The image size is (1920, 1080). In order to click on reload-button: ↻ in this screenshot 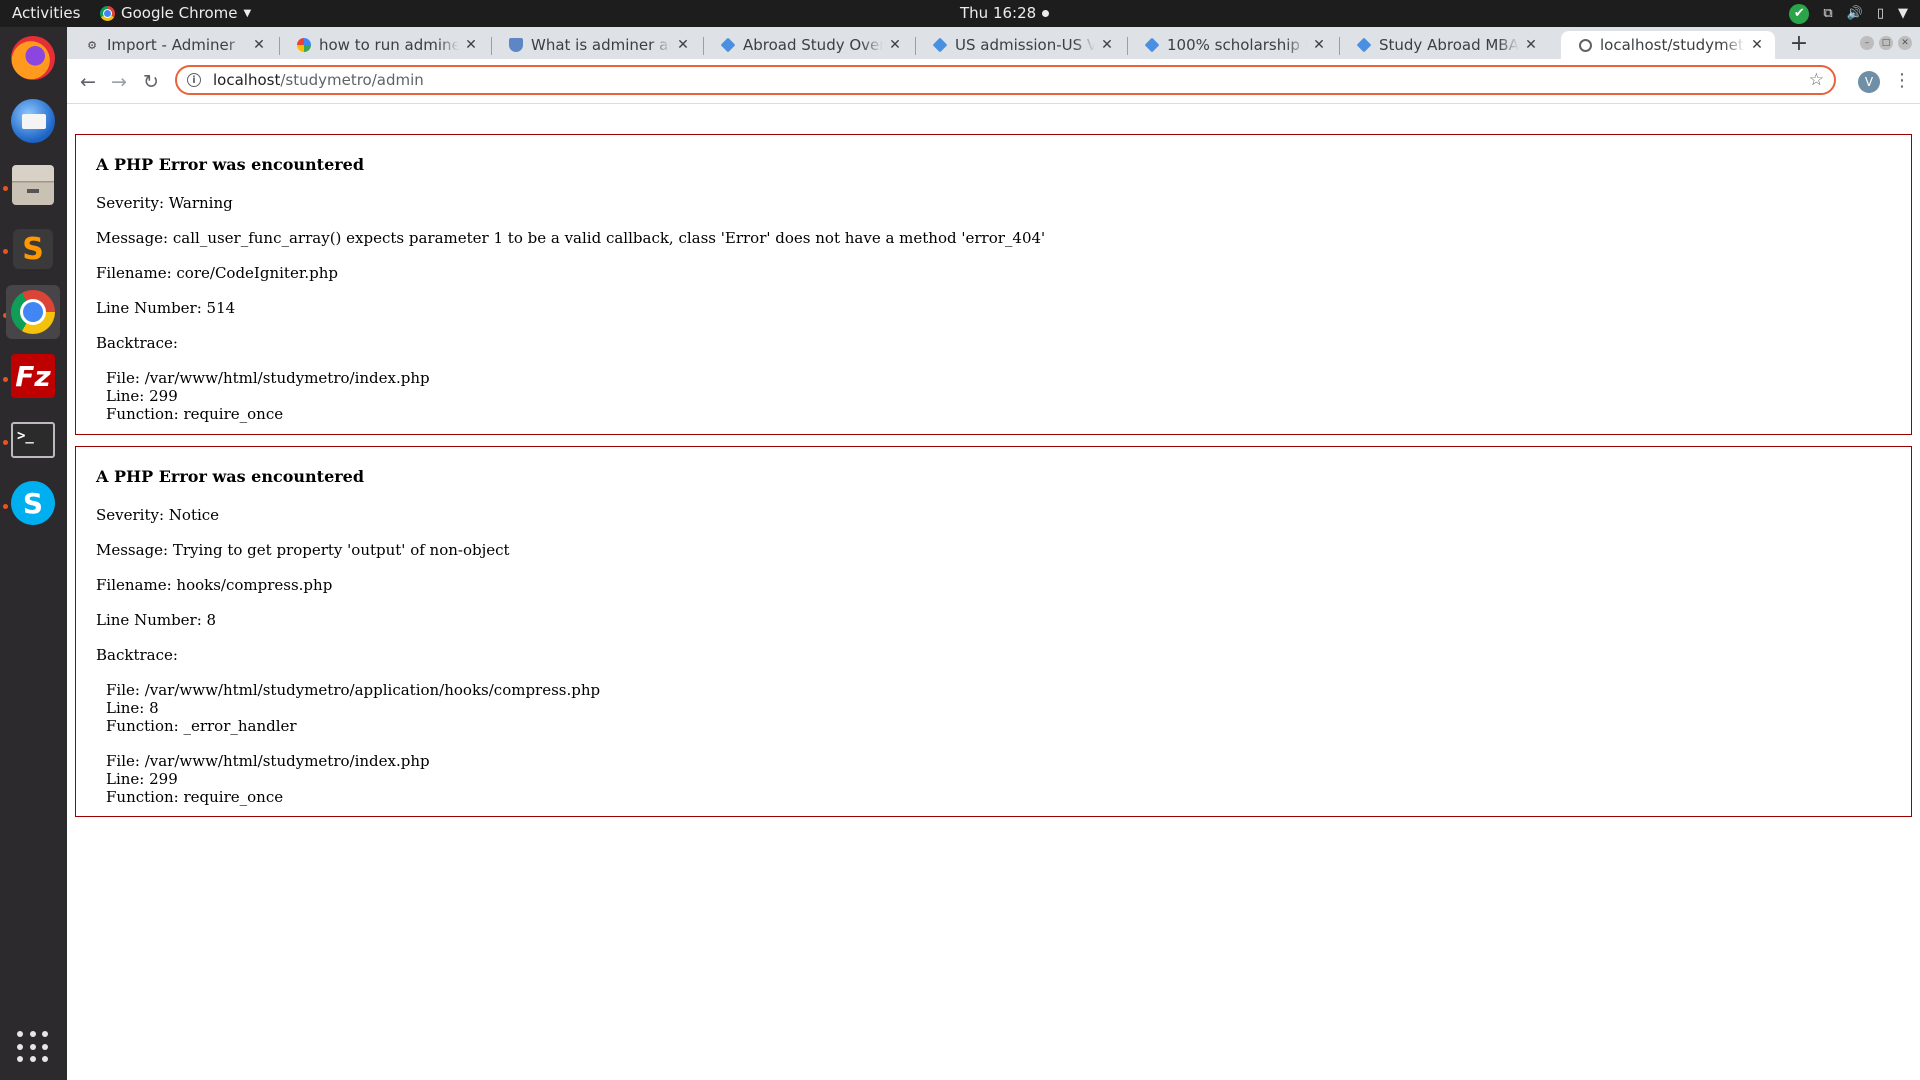, I will do `click(151, 82)`.